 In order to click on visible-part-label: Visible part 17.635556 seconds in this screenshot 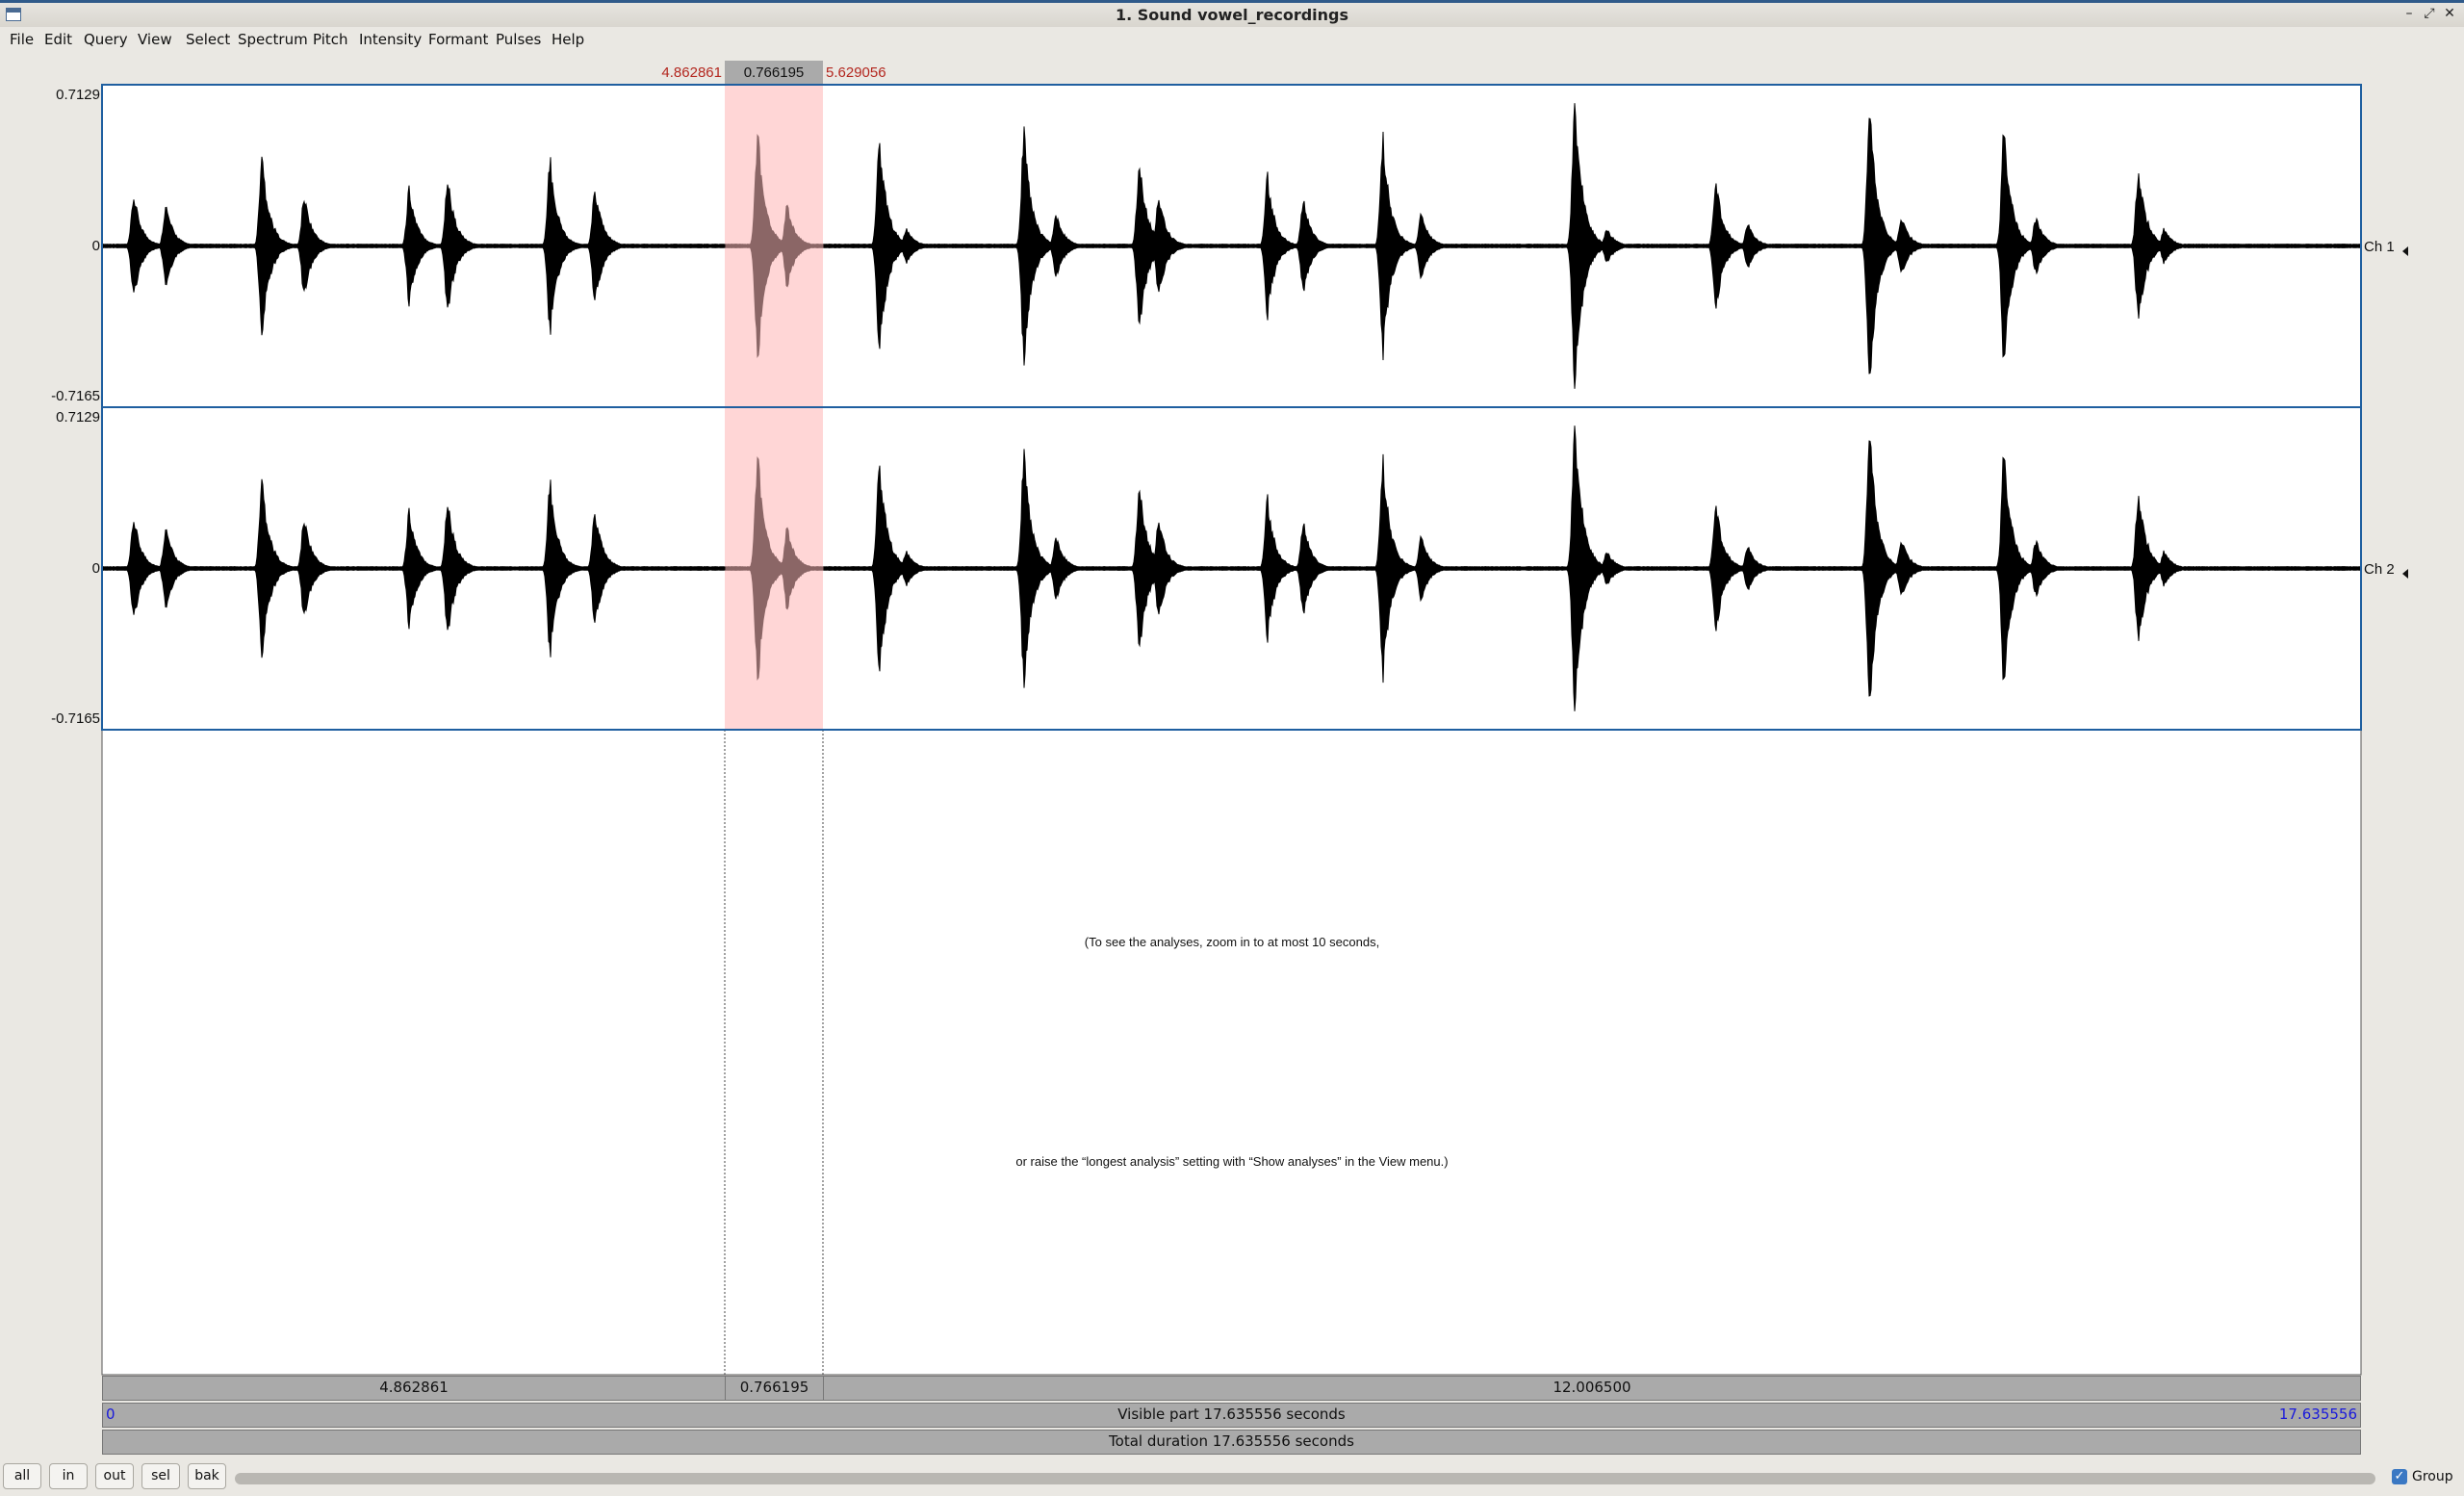, I will do `click(1231, 1414)`.